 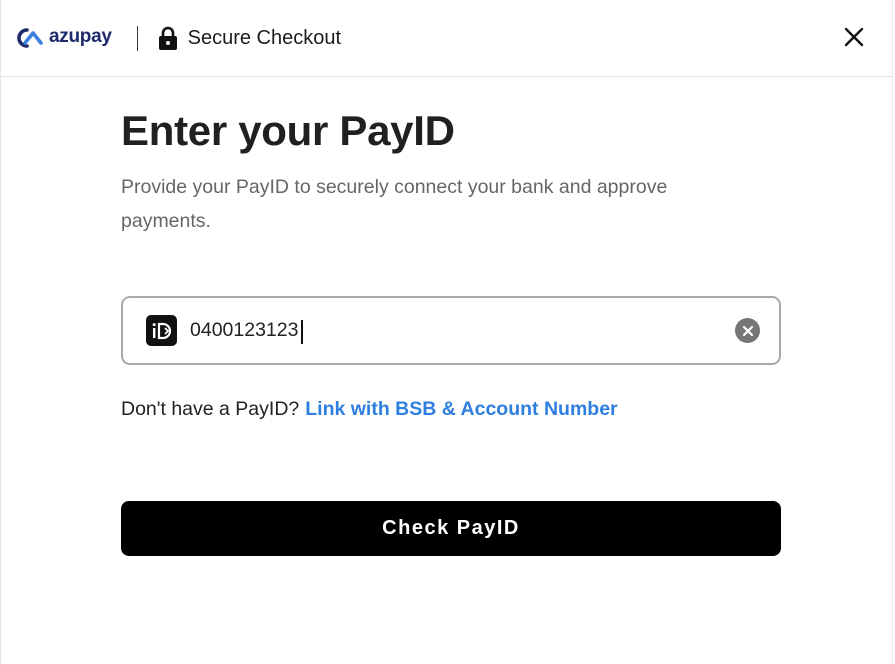 I want to click on payid-input, so click(x=450, y=330).